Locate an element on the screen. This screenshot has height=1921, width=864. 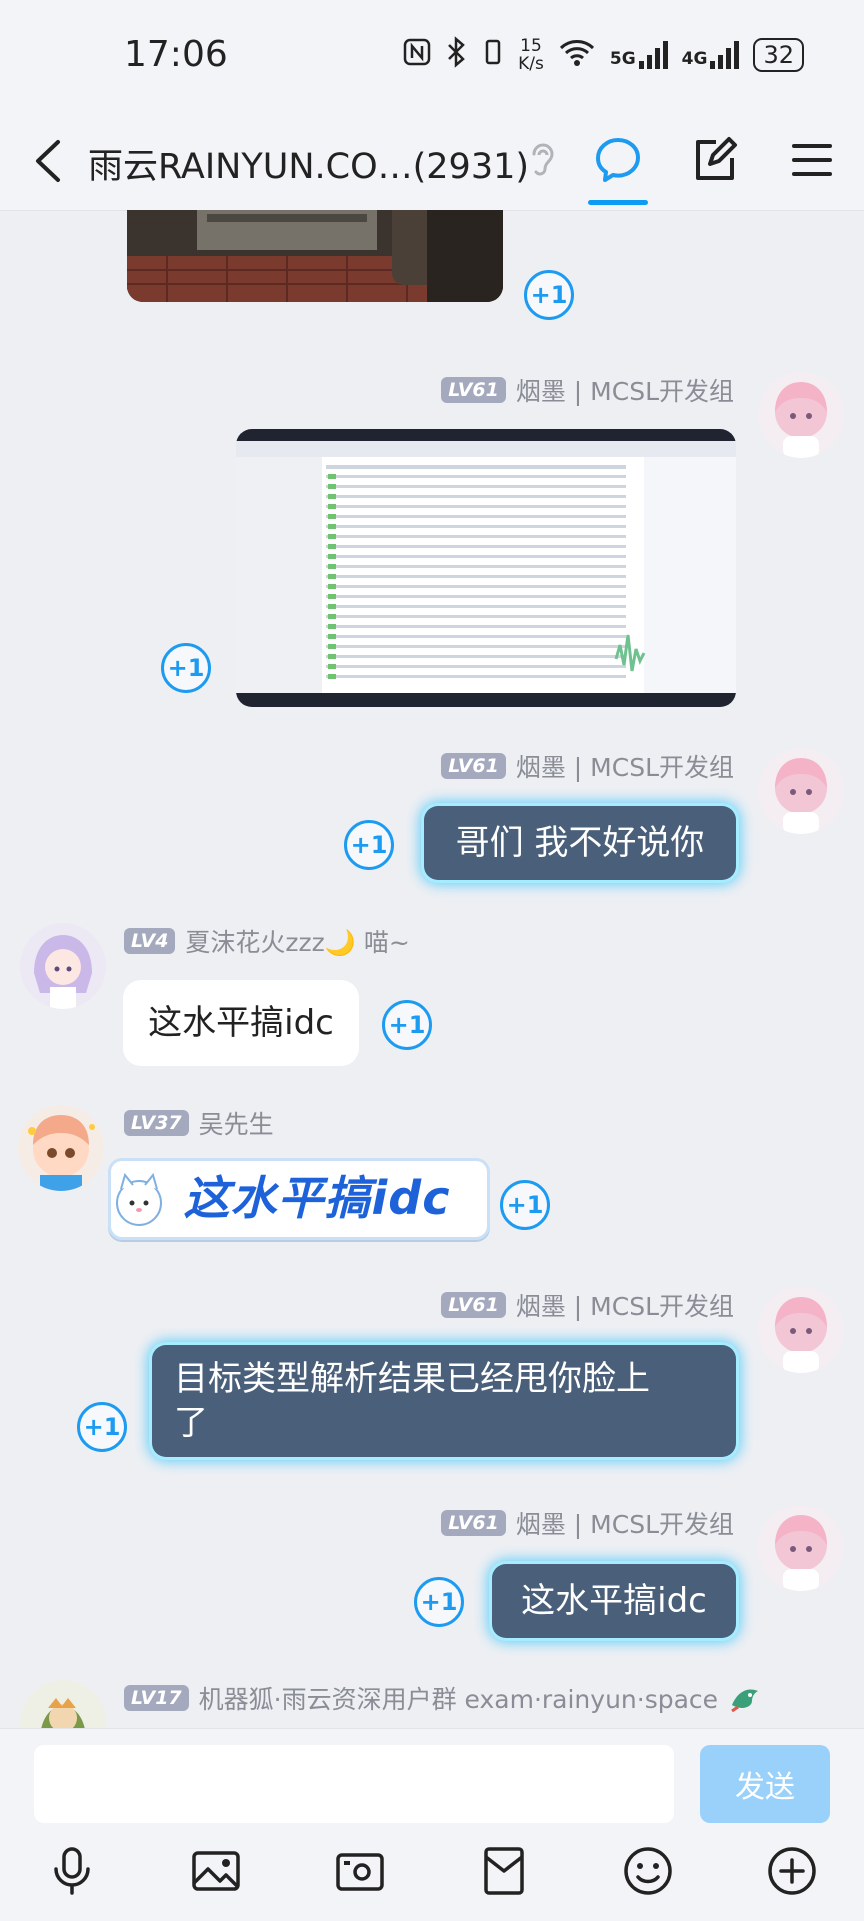
emoji-icon is located at coordinates (648, 1871).